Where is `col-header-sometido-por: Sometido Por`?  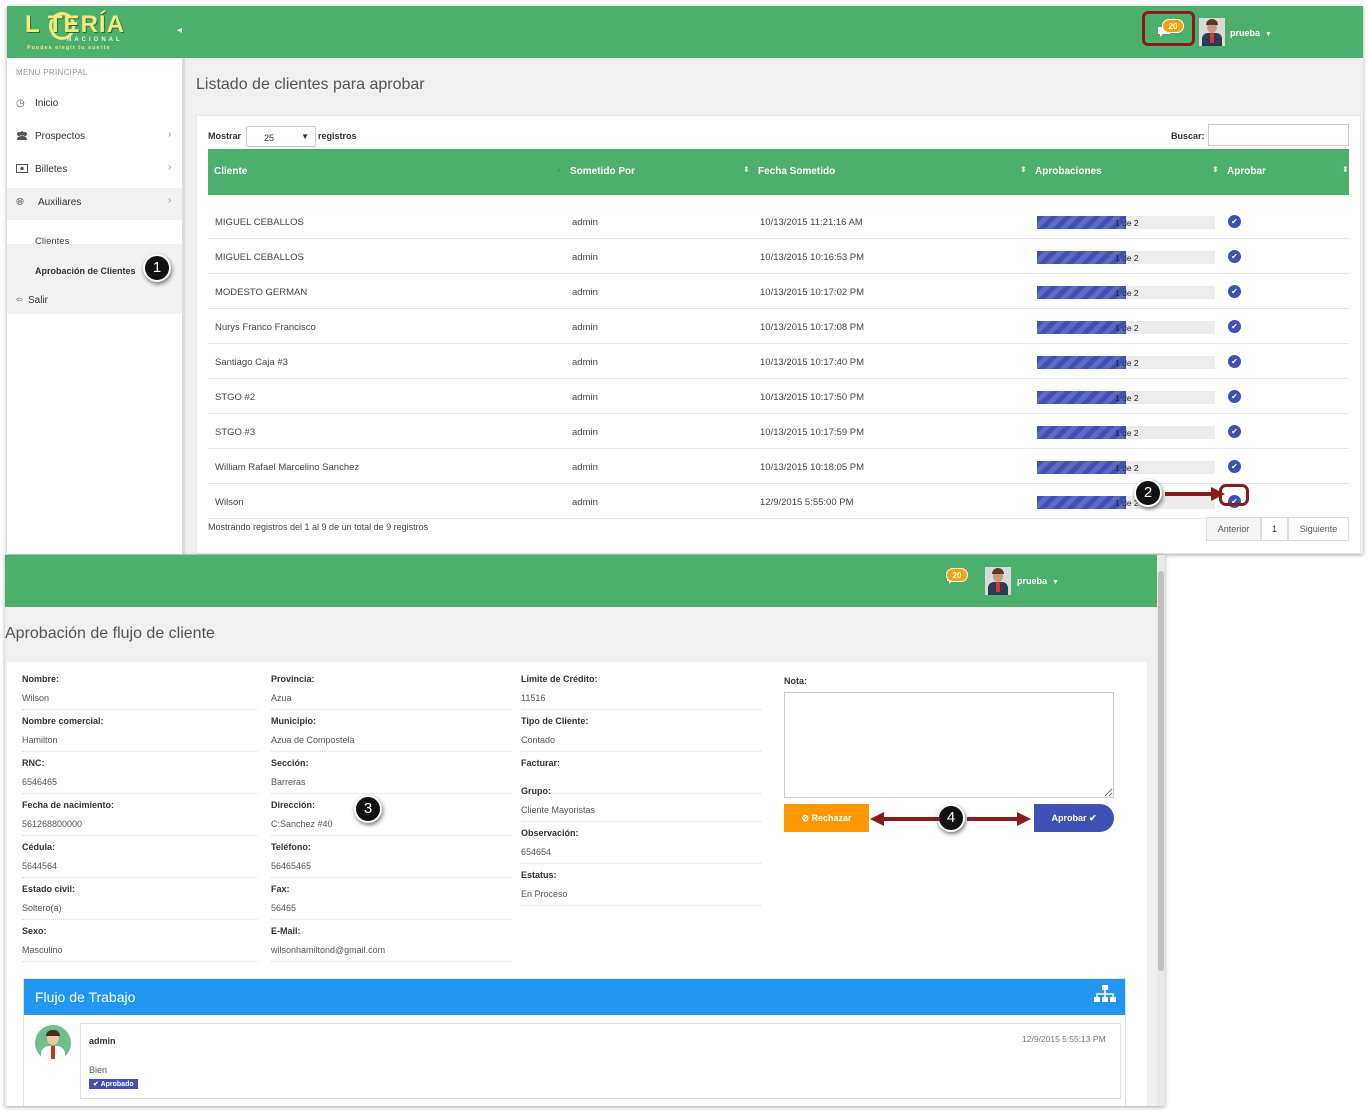 col-header-sometido-por: Sometido Por is located at coordinates (602, 171).